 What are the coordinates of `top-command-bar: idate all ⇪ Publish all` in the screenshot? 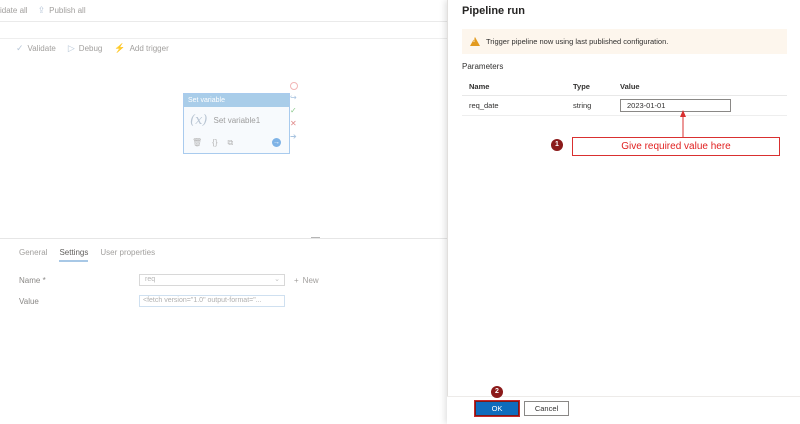 It's located at (223, 11).